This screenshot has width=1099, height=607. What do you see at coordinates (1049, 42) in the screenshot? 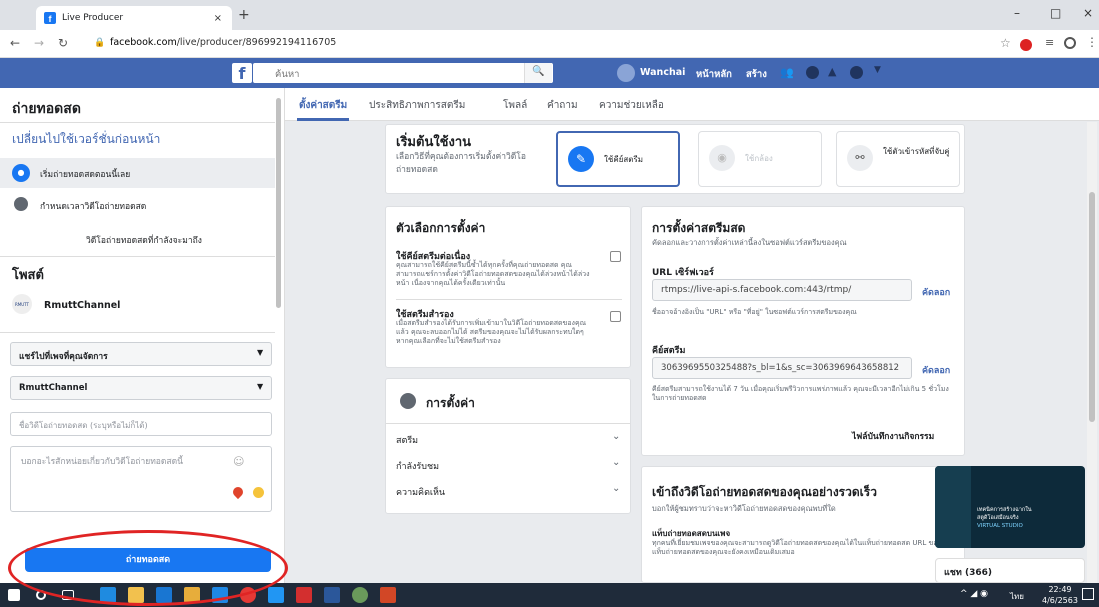
I see `reading-list-icon: ≡` at bounding box center [1049, 42].